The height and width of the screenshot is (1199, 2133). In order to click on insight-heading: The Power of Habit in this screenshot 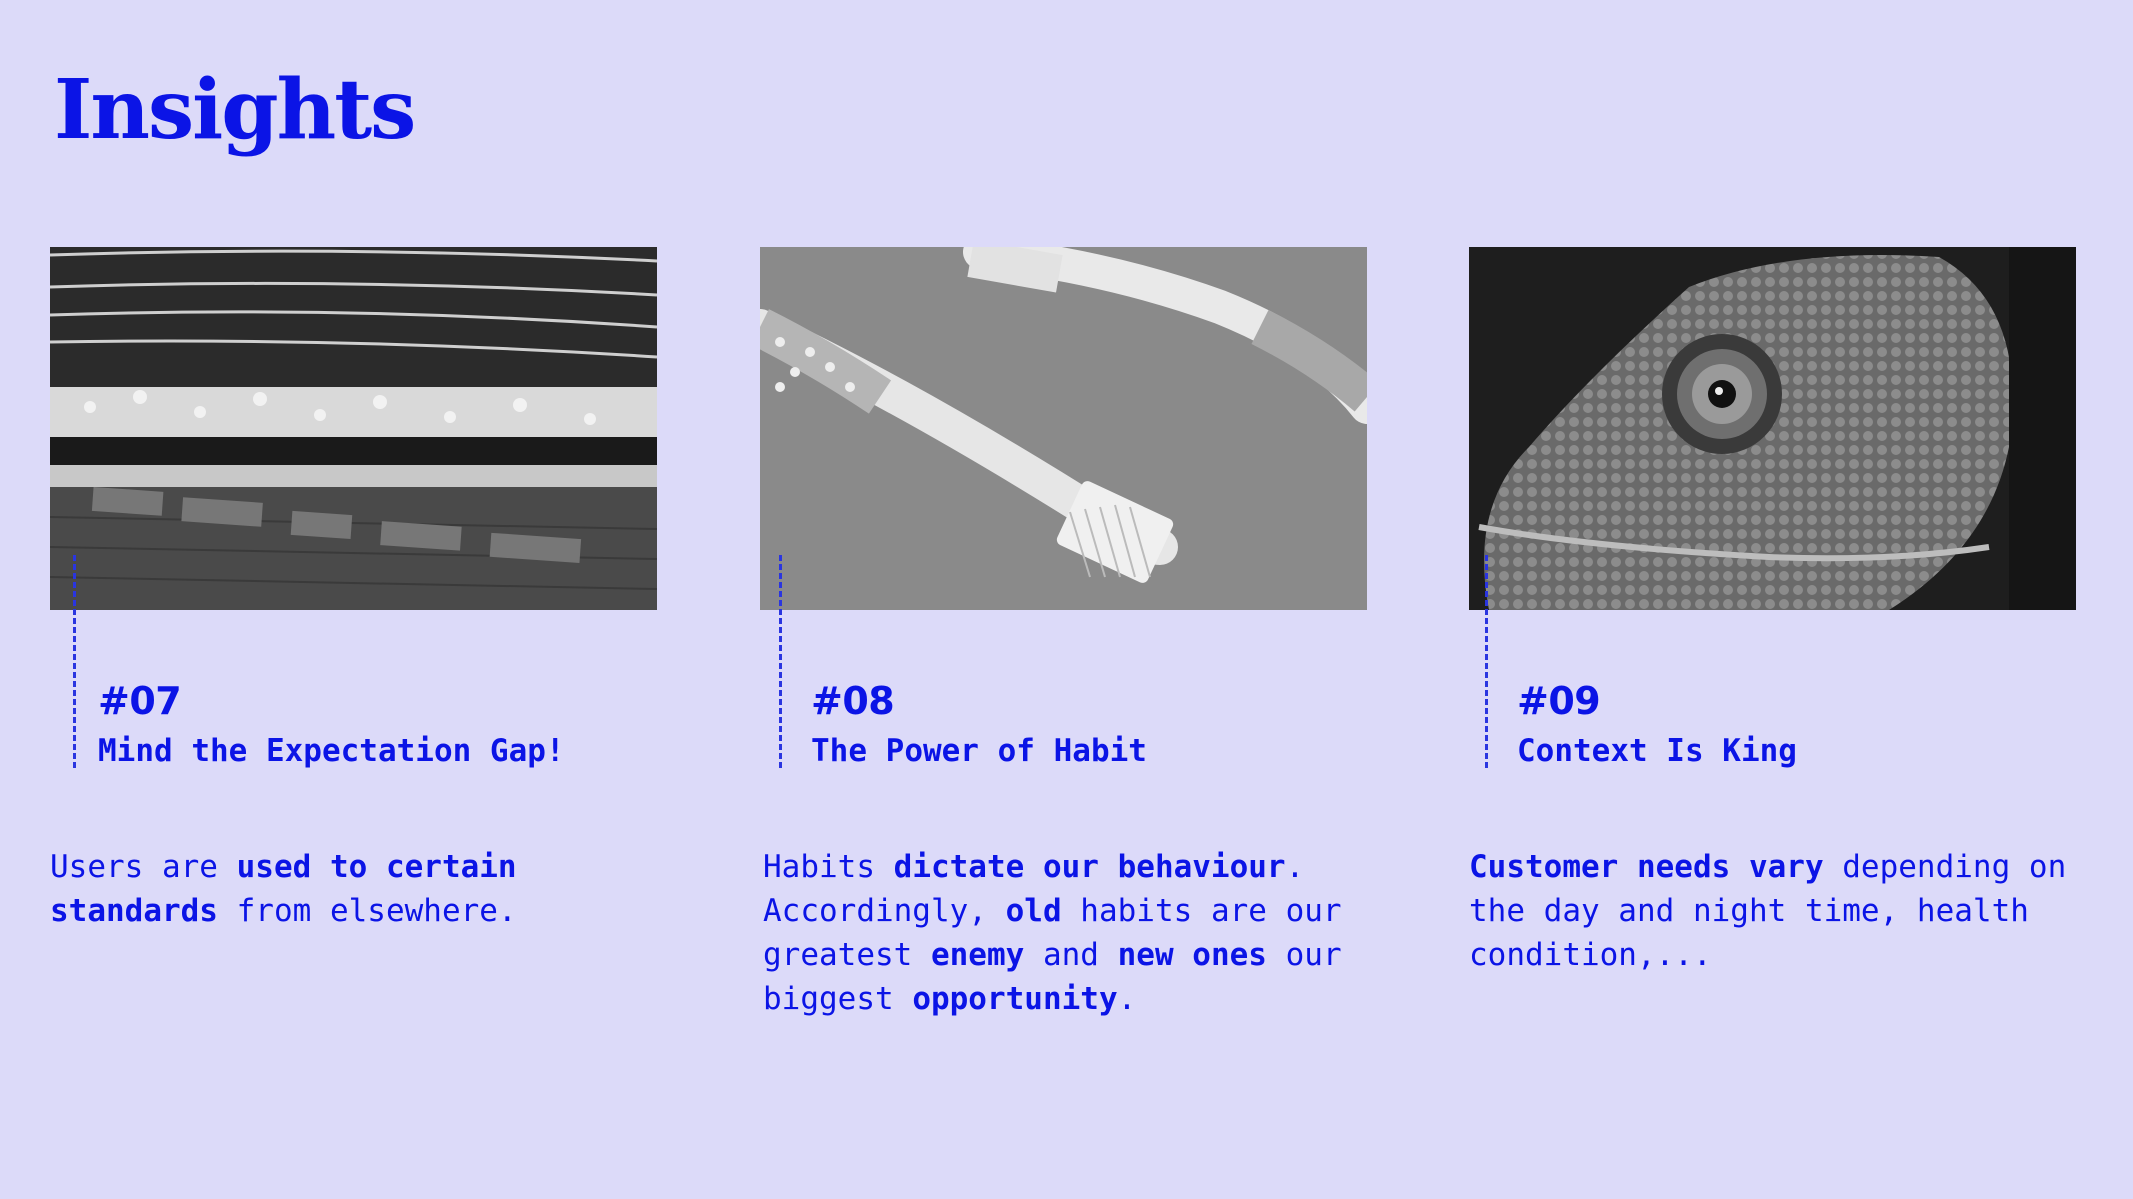, I will do `click(979, 751)`.